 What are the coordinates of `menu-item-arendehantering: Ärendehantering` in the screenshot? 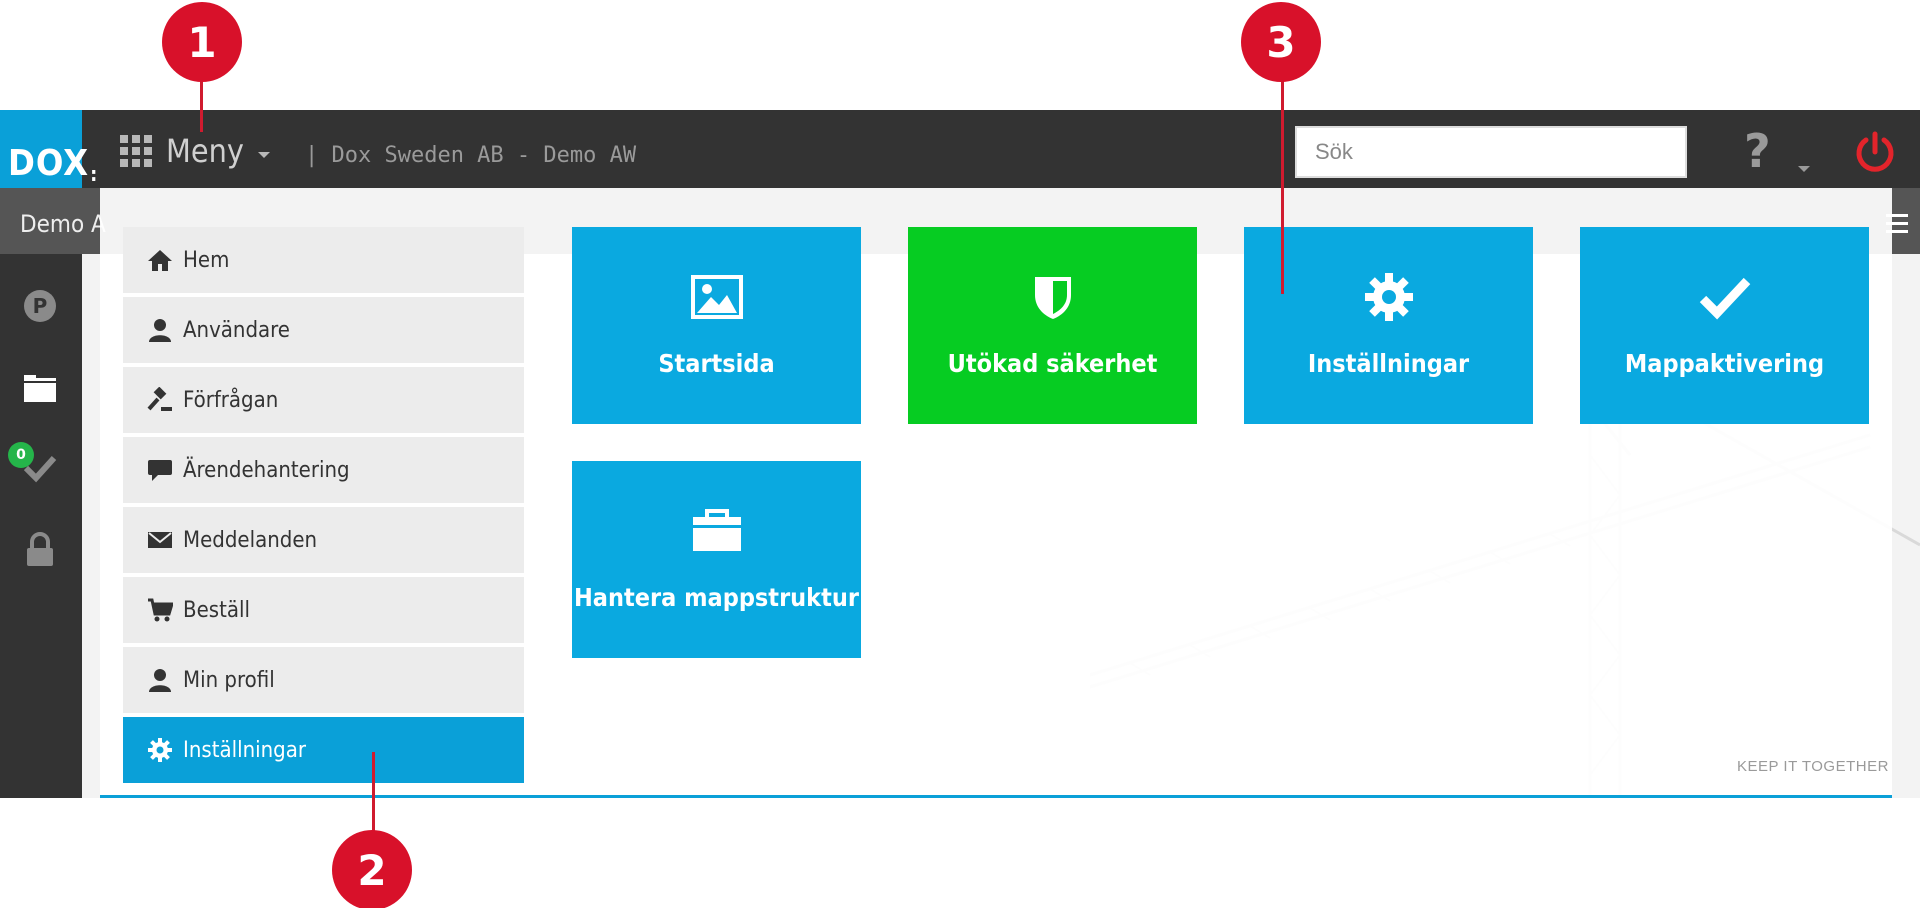 It's located at (323, 470).